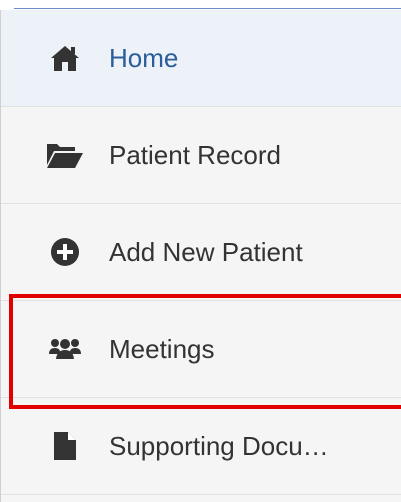 The width and height of the screenshot is (401, 502). I want to click on folder-open-icon, so click(65, 155).